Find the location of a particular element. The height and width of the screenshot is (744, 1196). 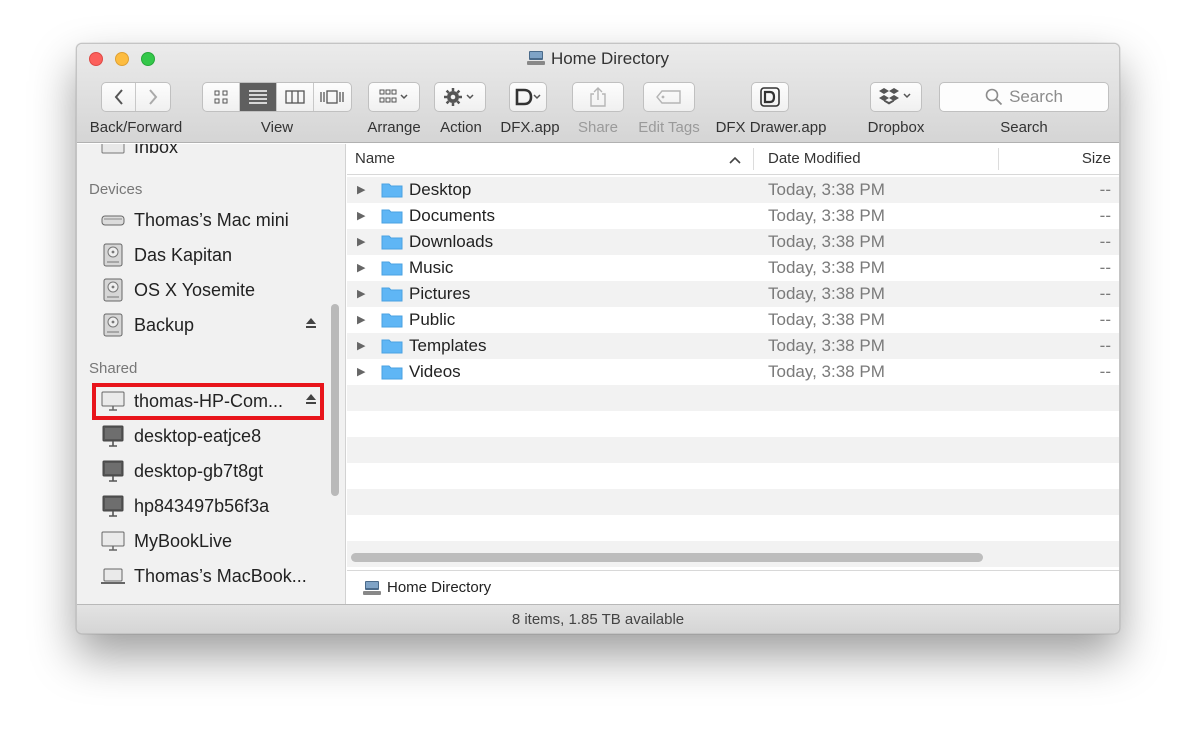

sidebar-item-label: MyBookLive is located at coordinates (183, 540).